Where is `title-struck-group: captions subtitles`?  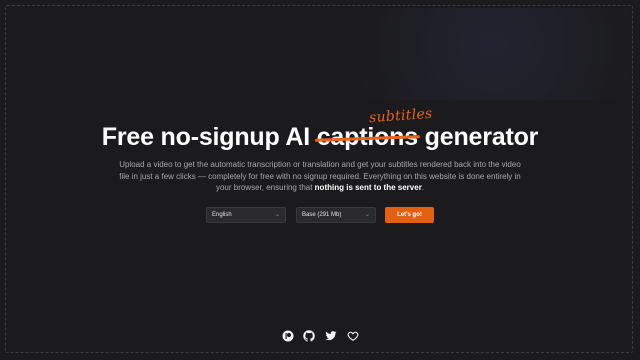
title-struck-group: captions subtitles is located at coordinates (373, 129).